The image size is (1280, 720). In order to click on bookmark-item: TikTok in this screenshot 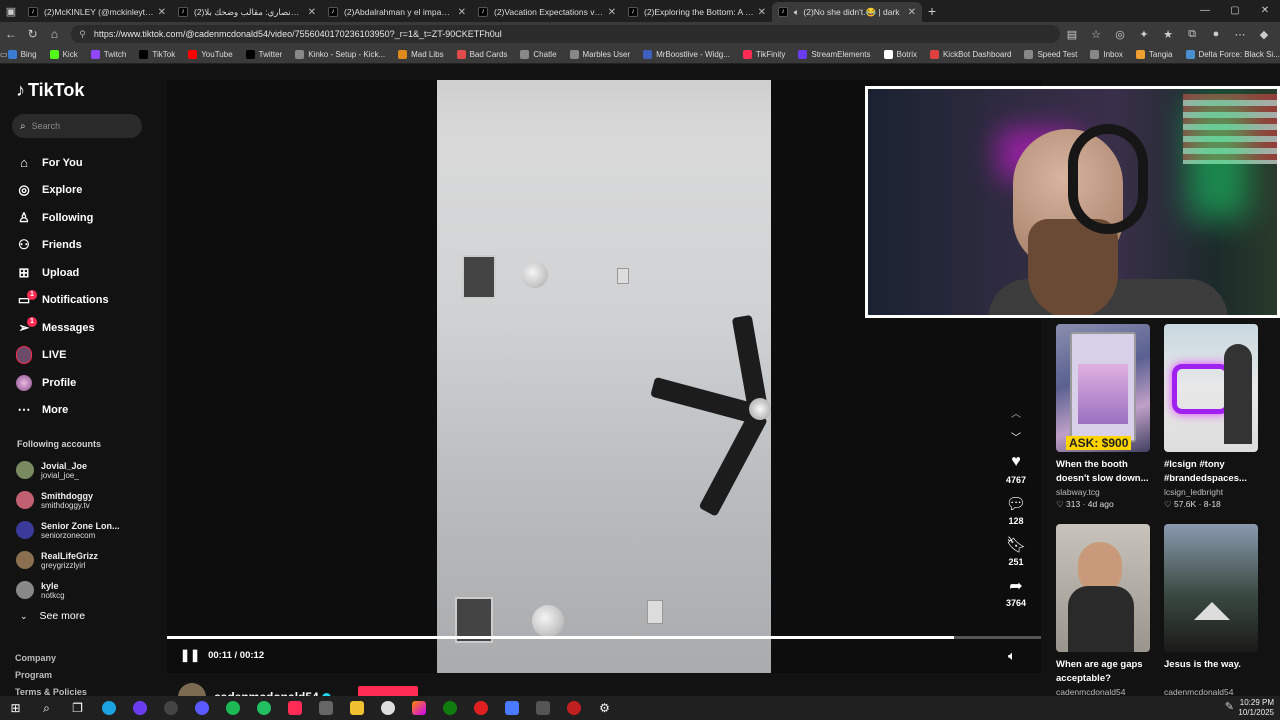, I will do `click(157, 54)`.